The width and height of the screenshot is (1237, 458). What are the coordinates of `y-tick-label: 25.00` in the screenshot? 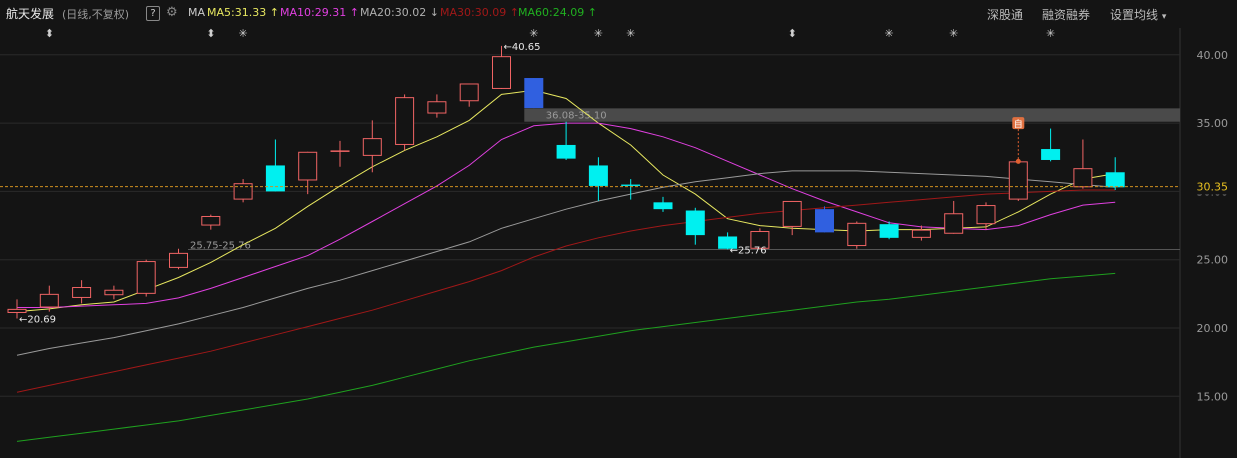 It's located at (1213, 260).